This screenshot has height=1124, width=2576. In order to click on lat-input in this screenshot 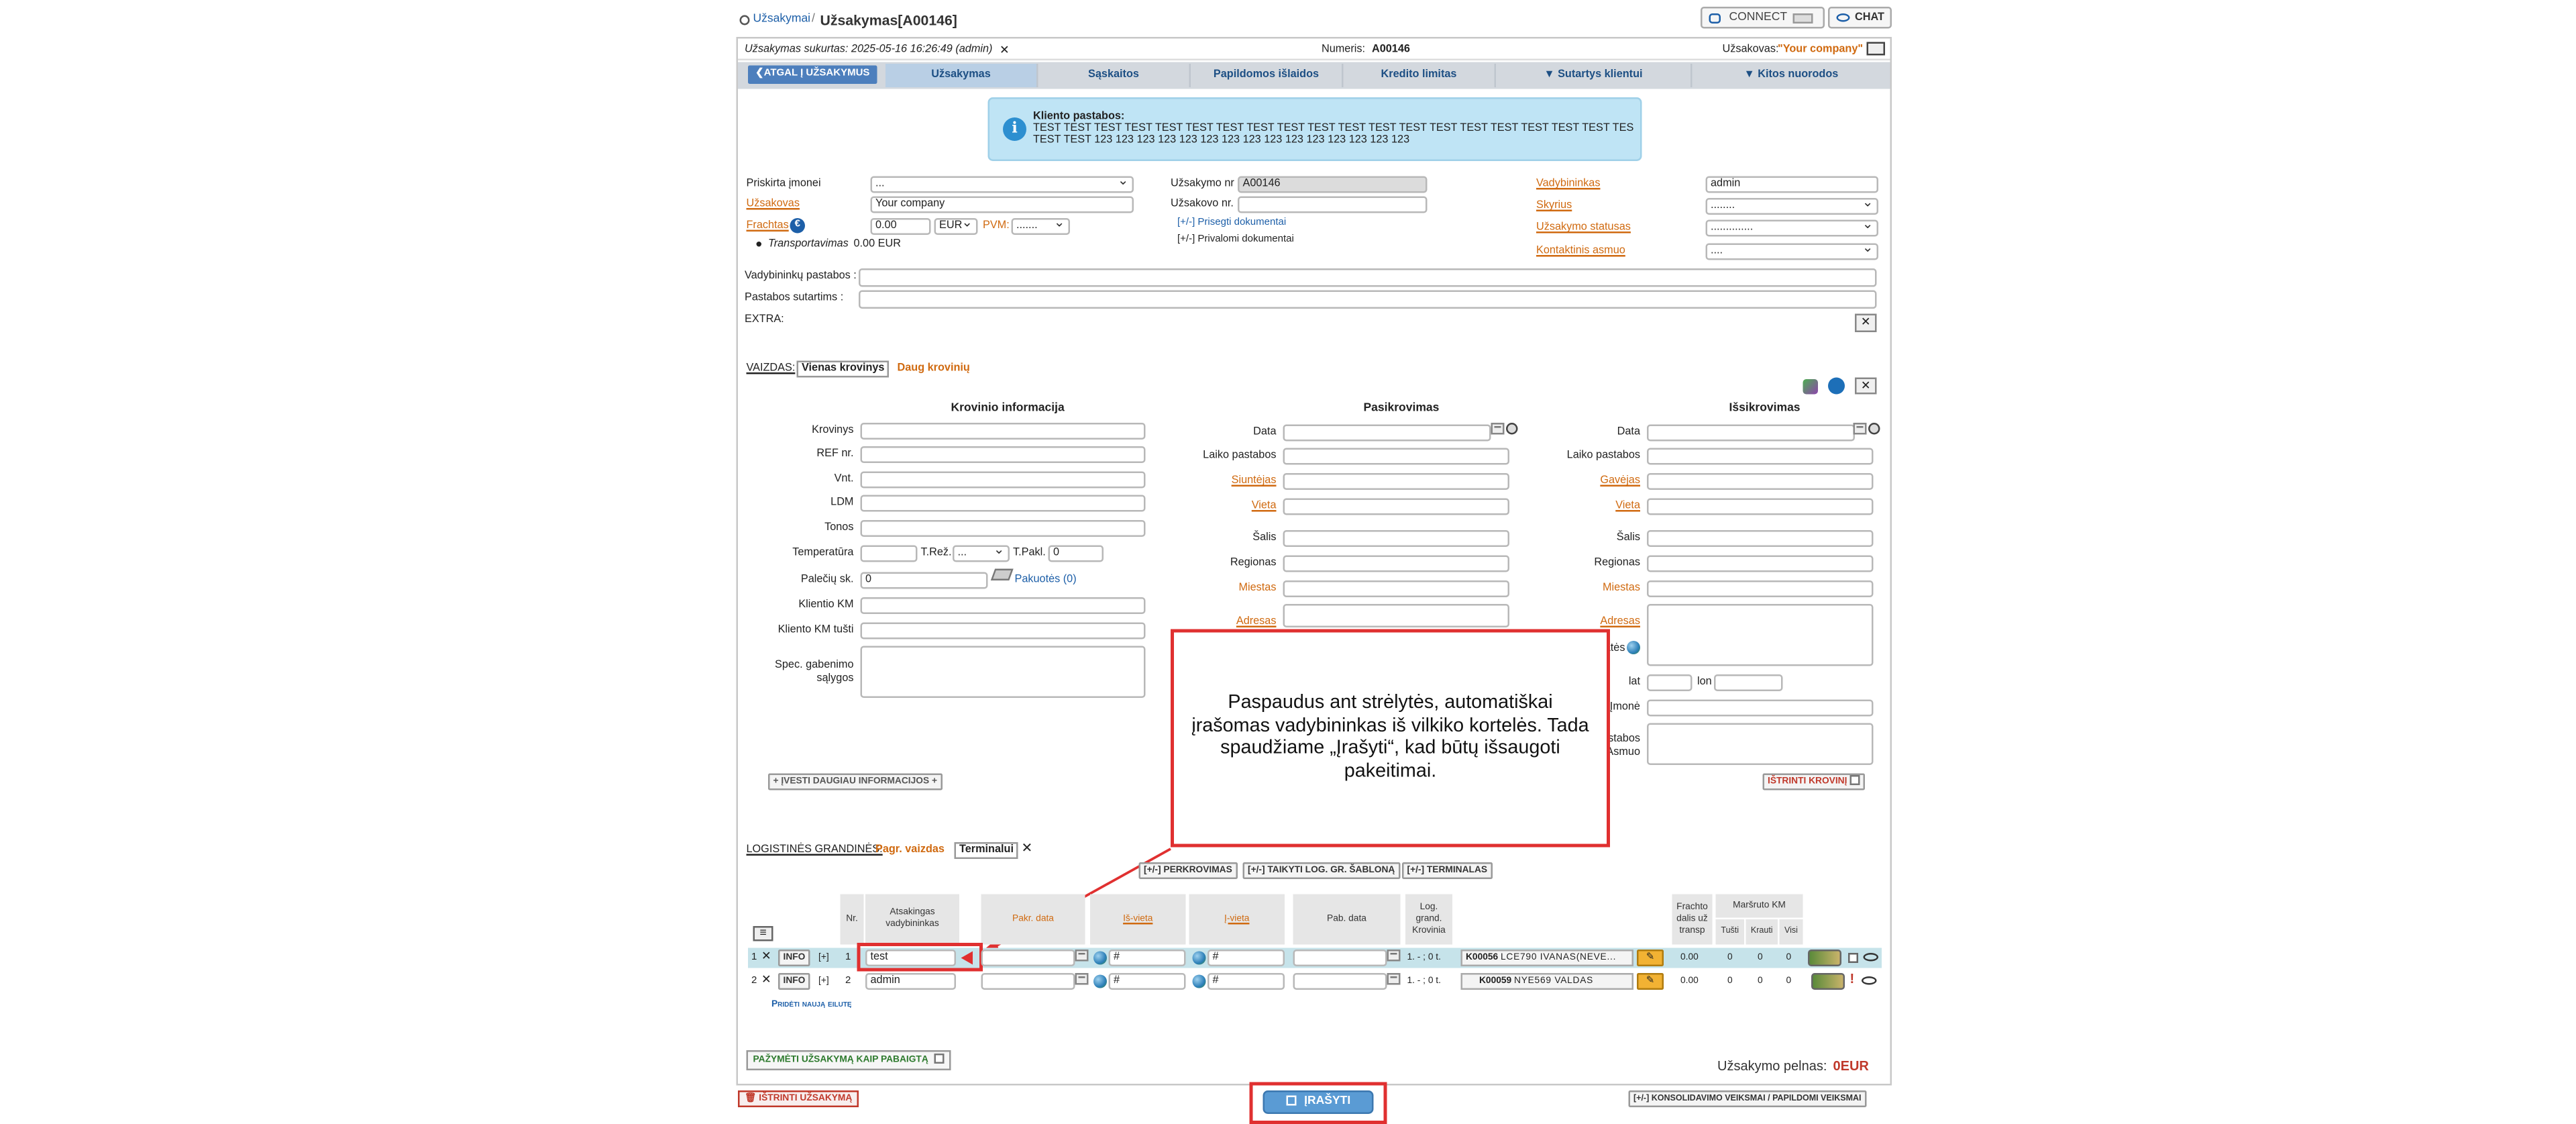, I will do `click(1670, 682)`.